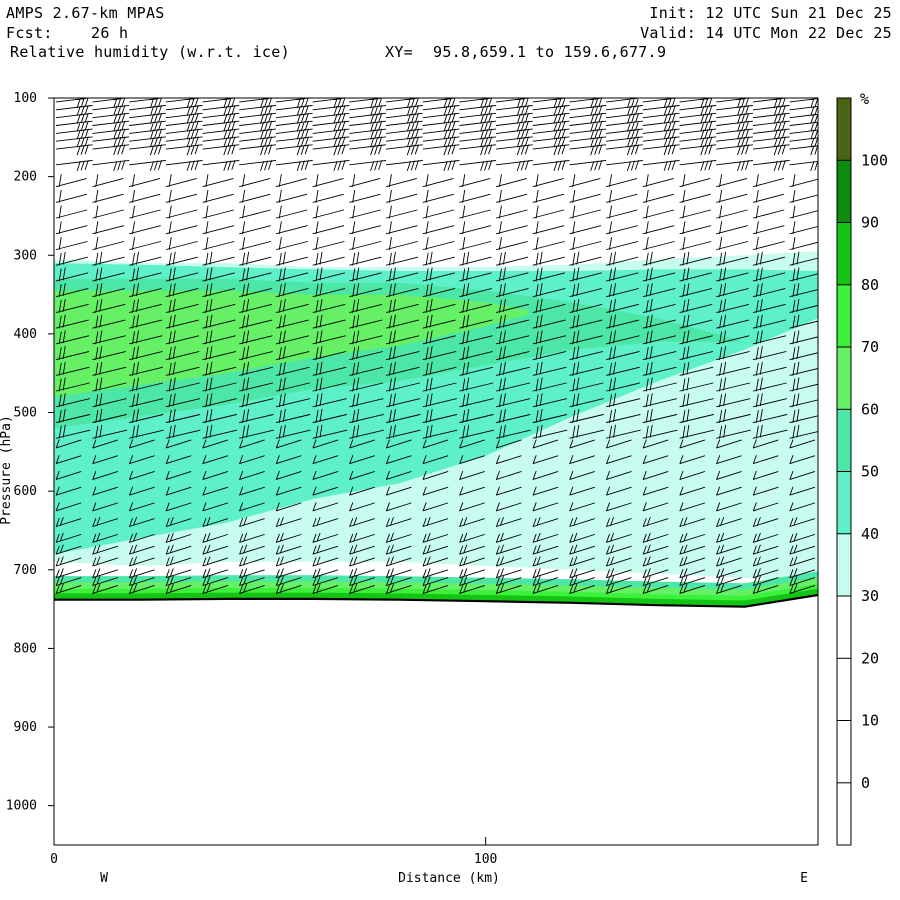  I want to click on y-tick-label: 400, so click(25, 334).